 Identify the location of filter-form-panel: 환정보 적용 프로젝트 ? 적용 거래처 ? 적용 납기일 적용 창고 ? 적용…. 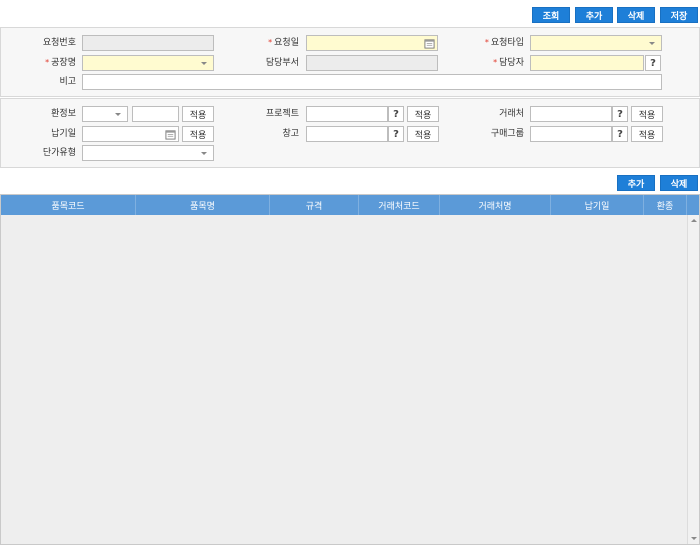
(350, 133).